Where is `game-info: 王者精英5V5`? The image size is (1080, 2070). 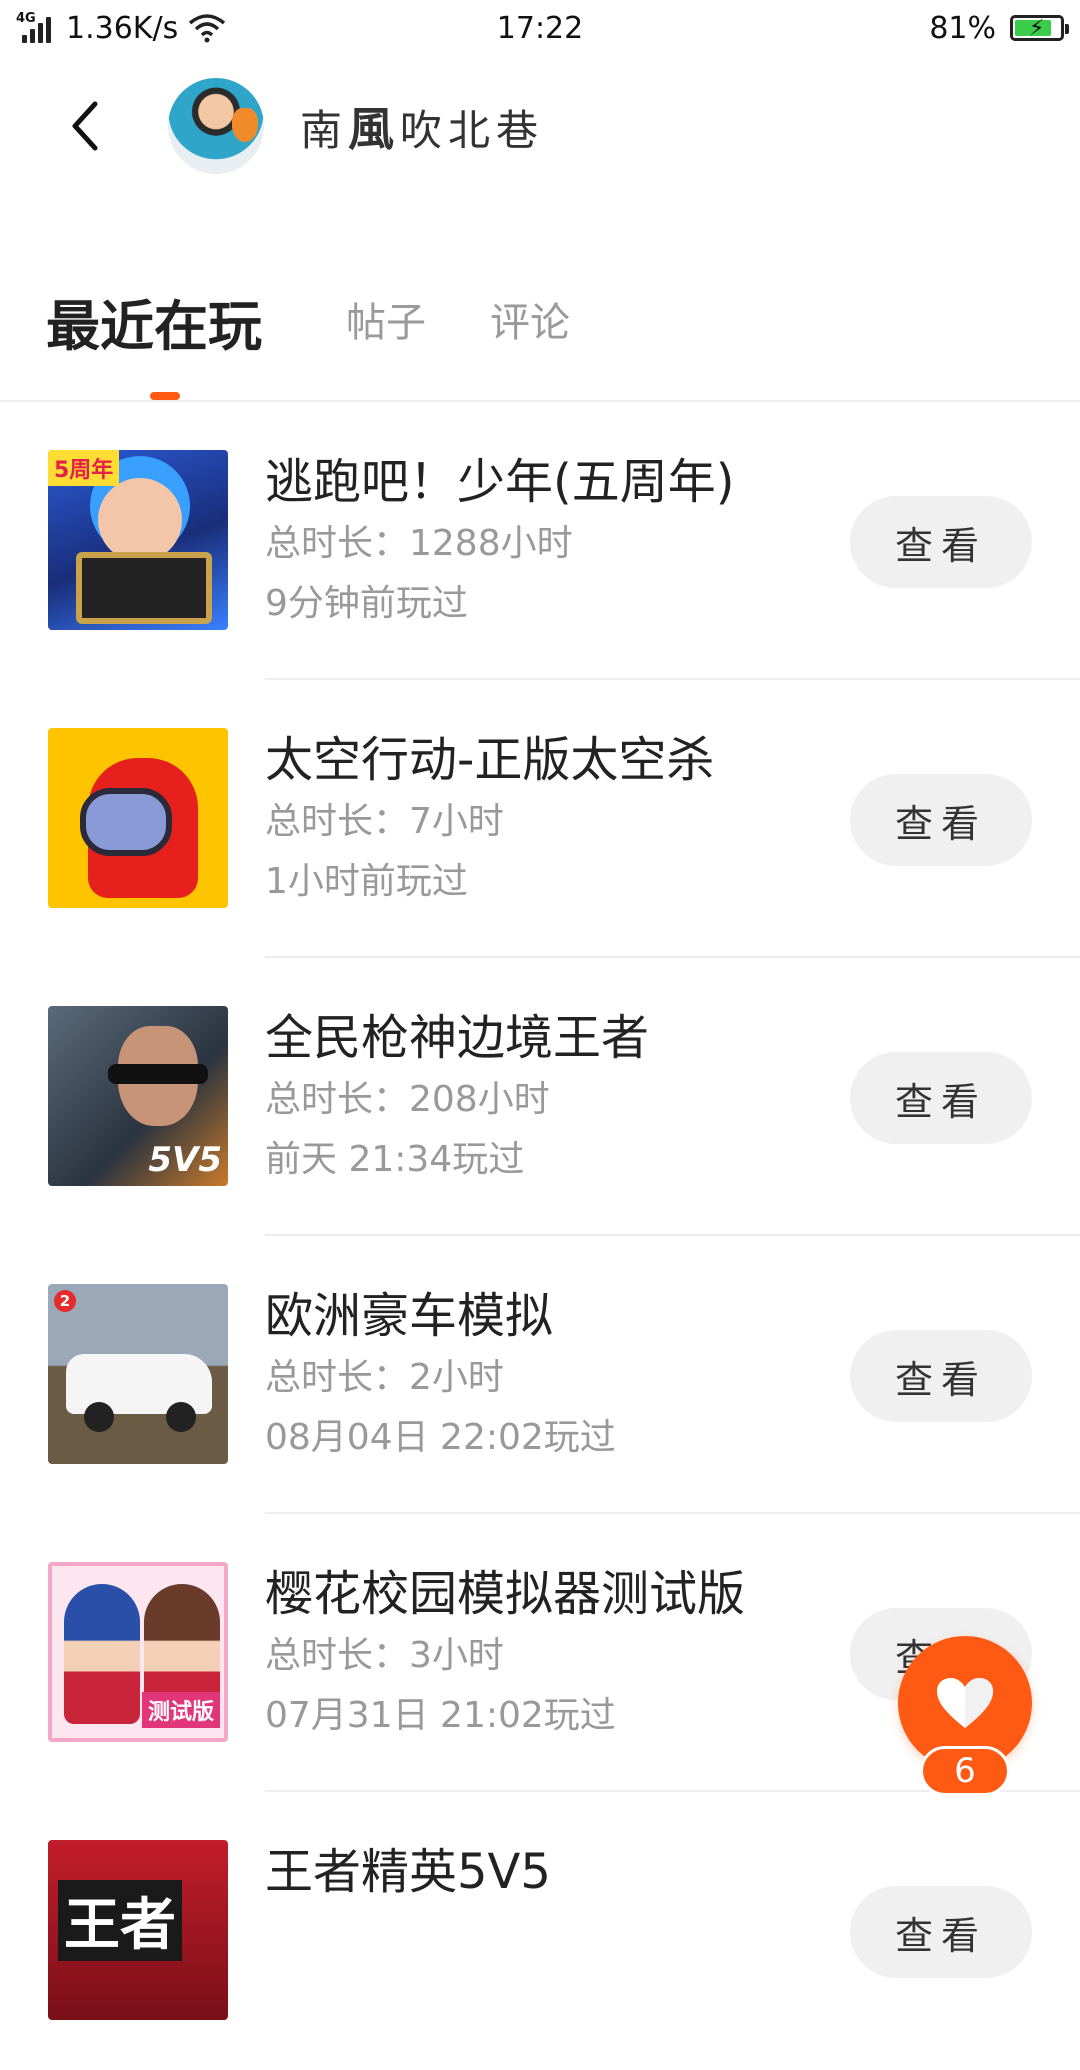
game-info: 王者精英5V5 is located at coordinates (408, 1872).